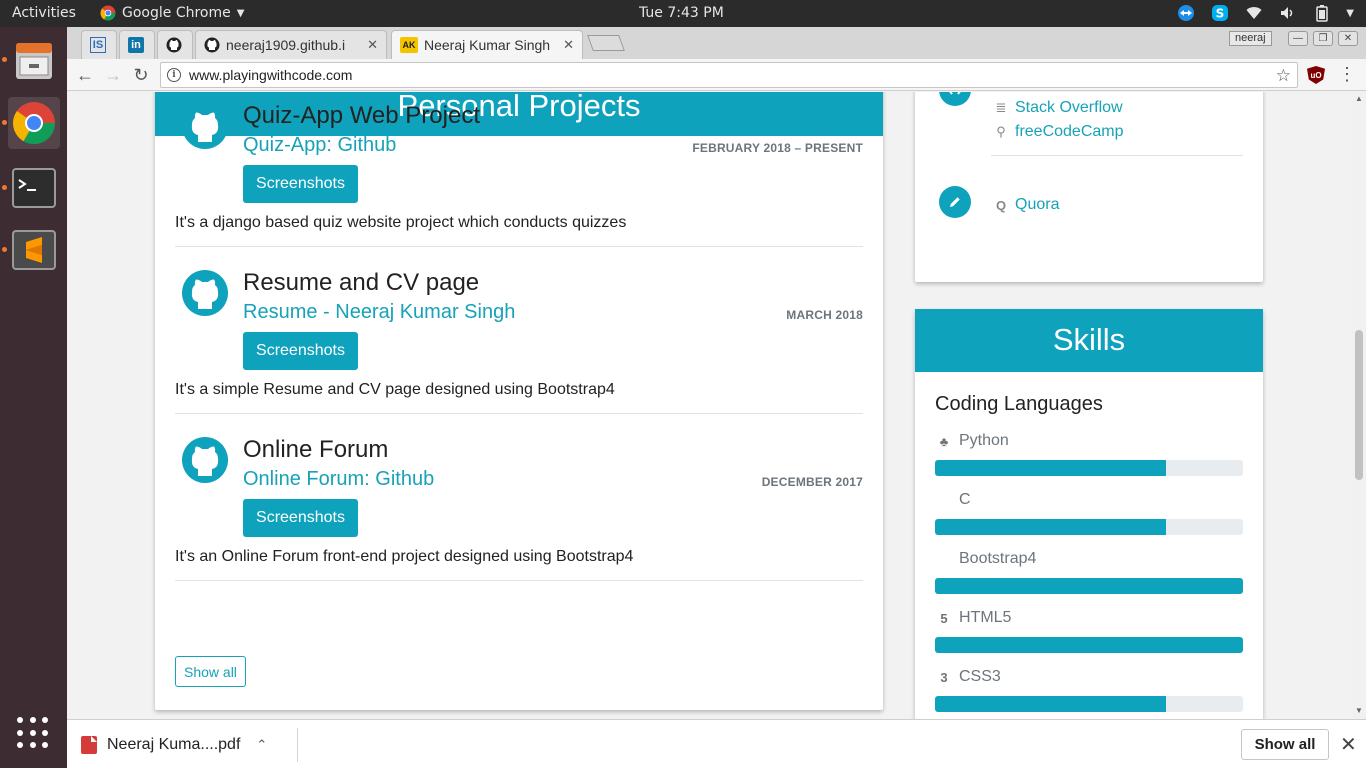  I want to click on activities-button: Activities, so click(44, 13).